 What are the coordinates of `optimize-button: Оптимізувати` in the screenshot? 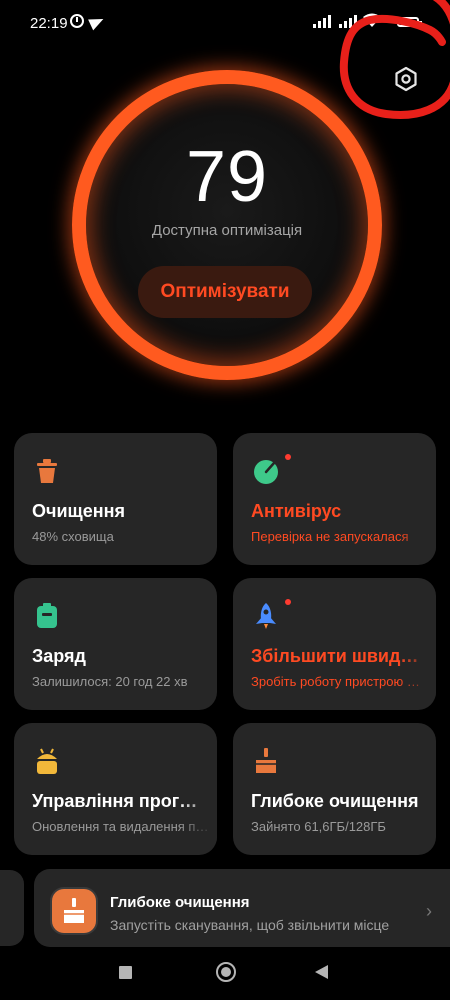 It's located at (225, 292).